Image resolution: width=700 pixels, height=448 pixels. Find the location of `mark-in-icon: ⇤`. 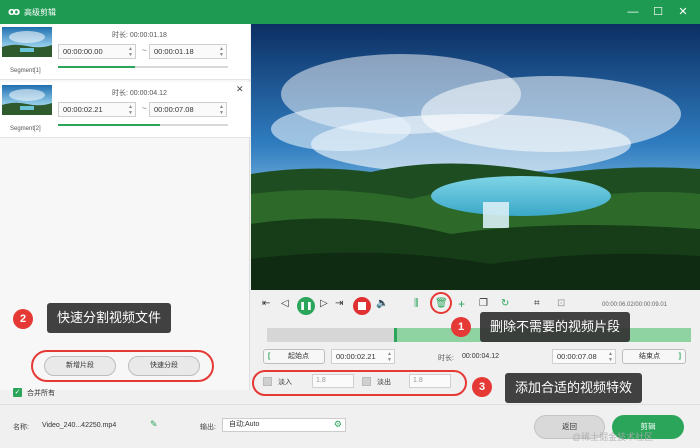

mark-in-icon: ⇤ is located at coordinates (266, 303).